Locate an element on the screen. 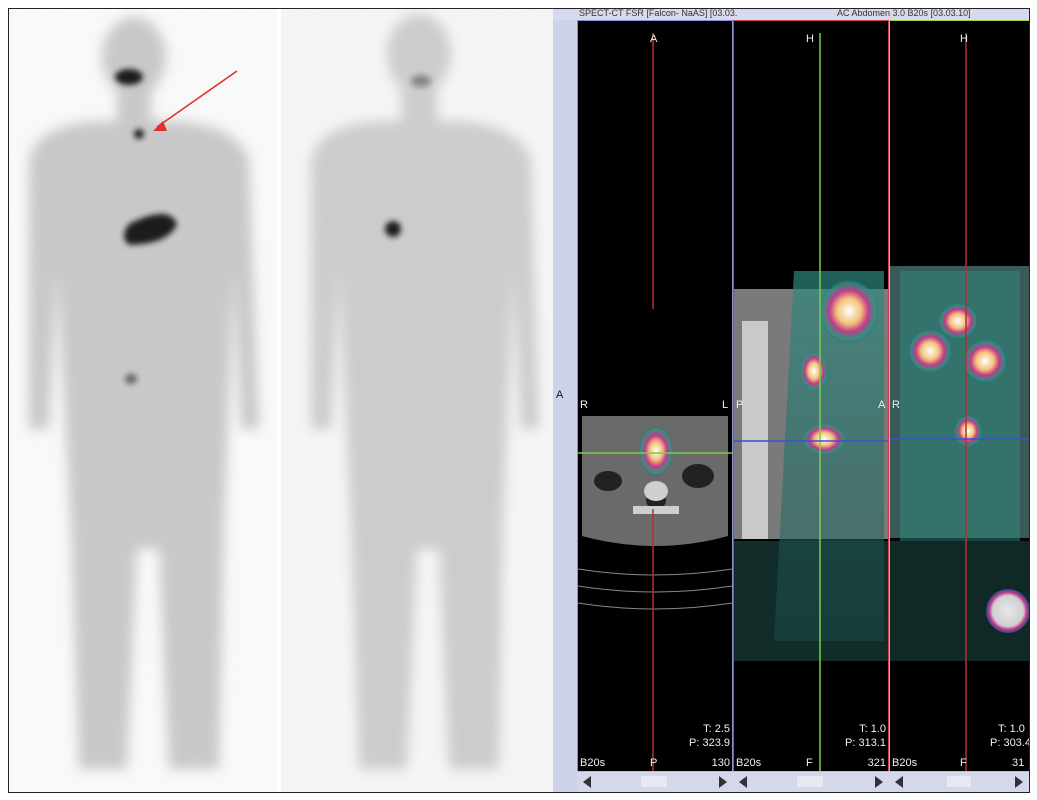  axial-bottom-label: P is located at coordinates (654, 763).